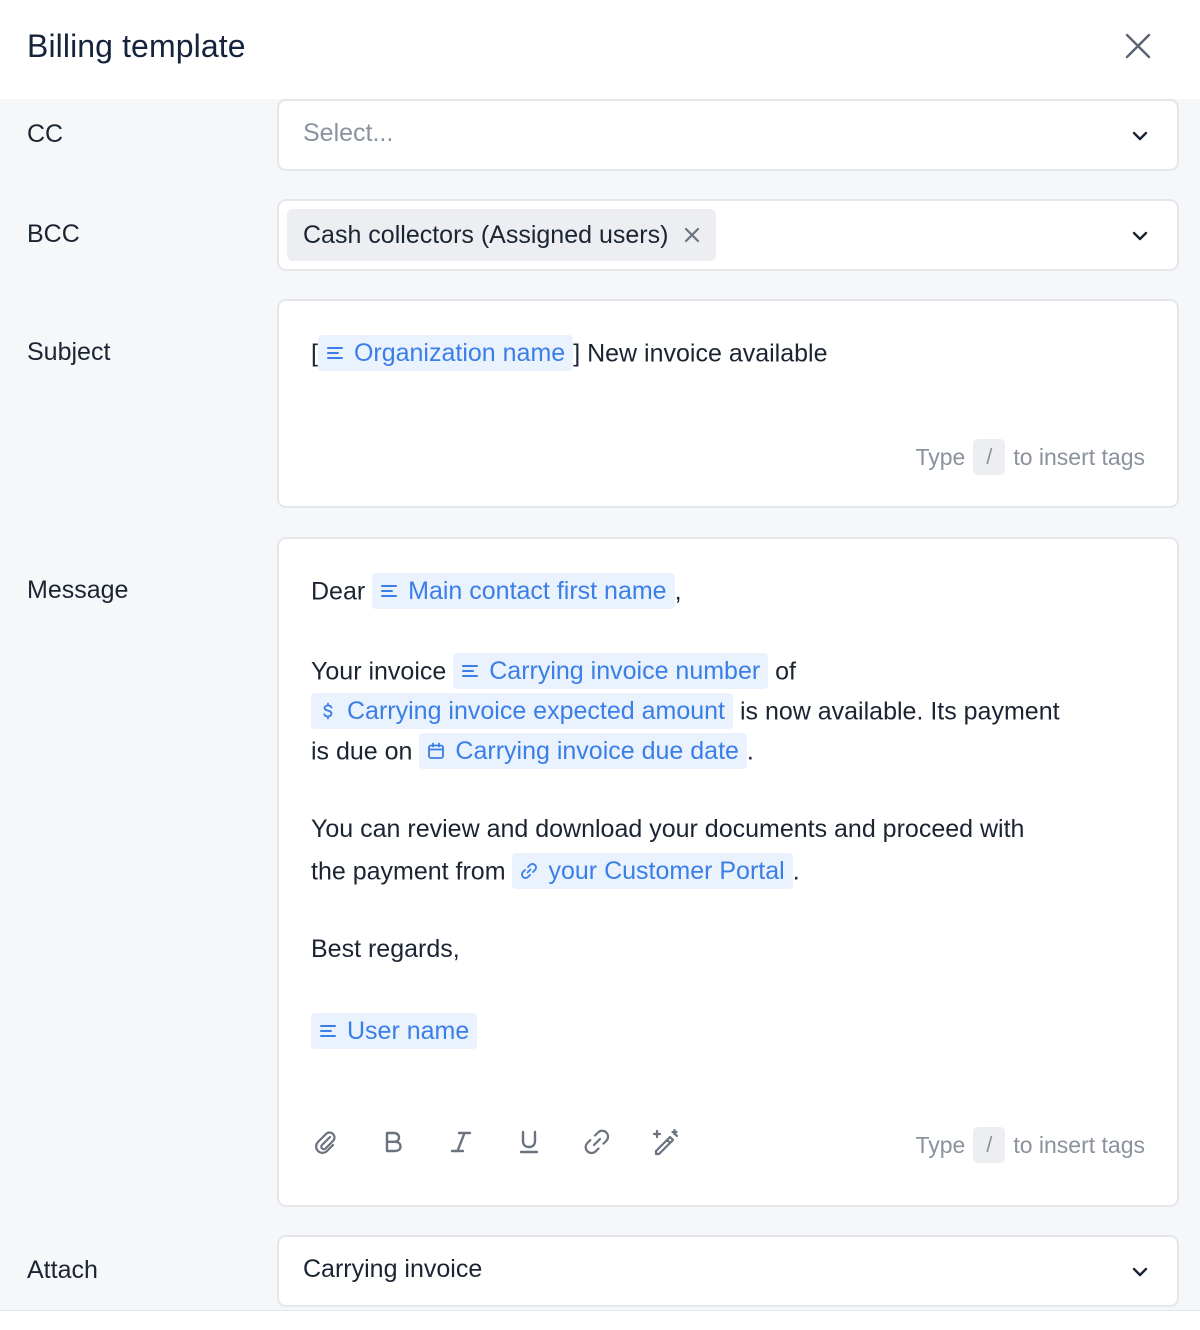  I want to click on subject-close-bracket: ], so click(577, 353).